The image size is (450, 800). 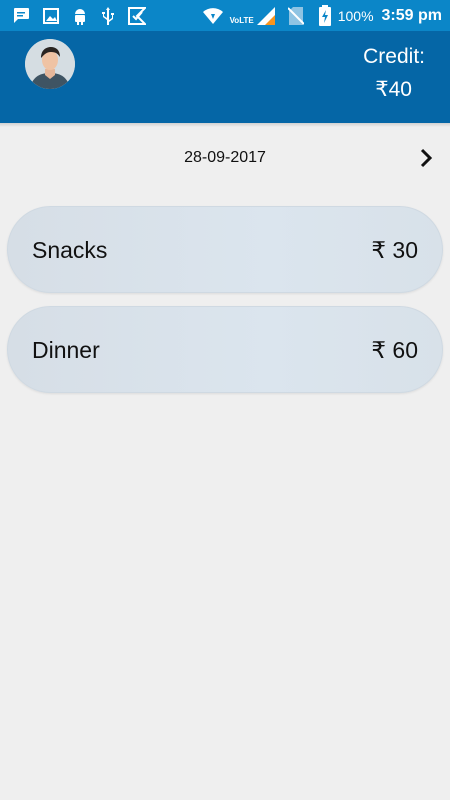 I want to click on avatar, so click(x=50, y=64).